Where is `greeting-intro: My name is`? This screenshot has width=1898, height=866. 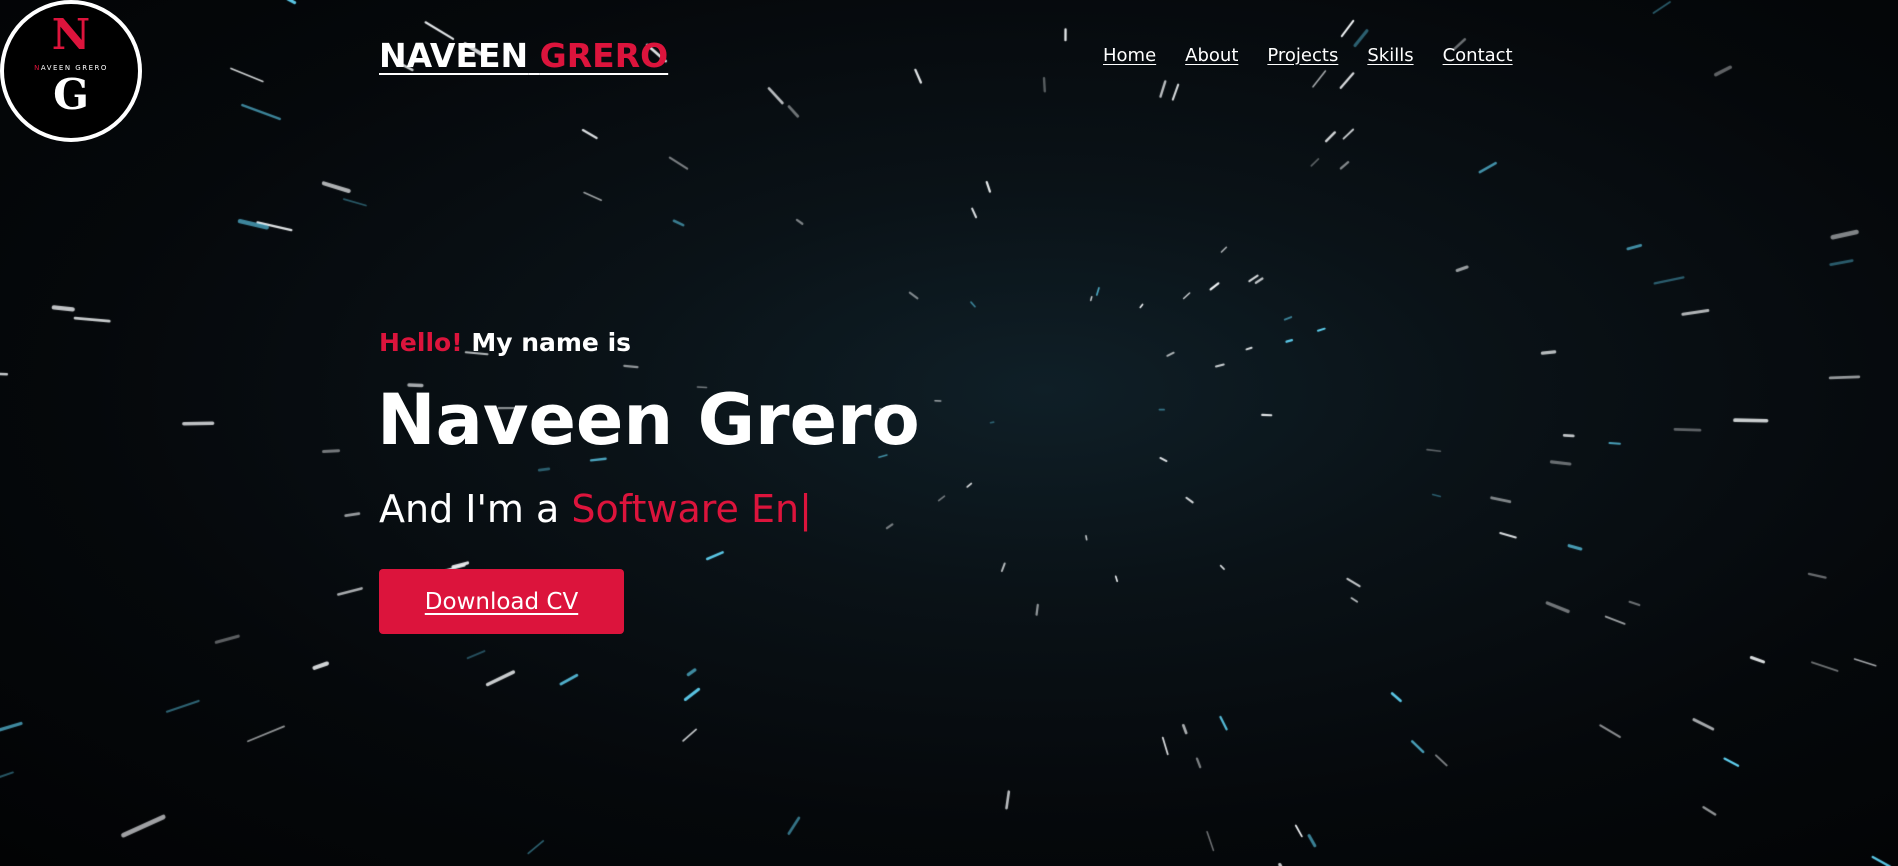 greeting-intro: My name is is located at coordinates (551, 342).